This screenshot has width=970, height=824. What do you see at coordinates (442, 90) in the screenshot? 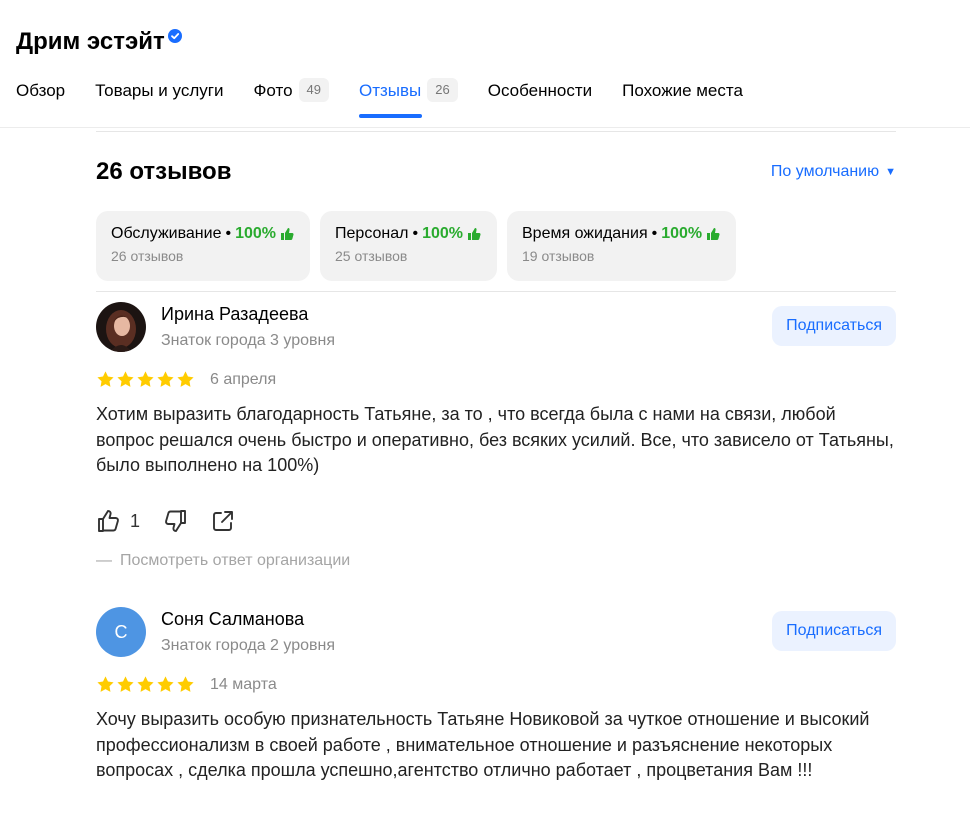
I see `tab-count-badge: 26` at bounding box center [442, 90].